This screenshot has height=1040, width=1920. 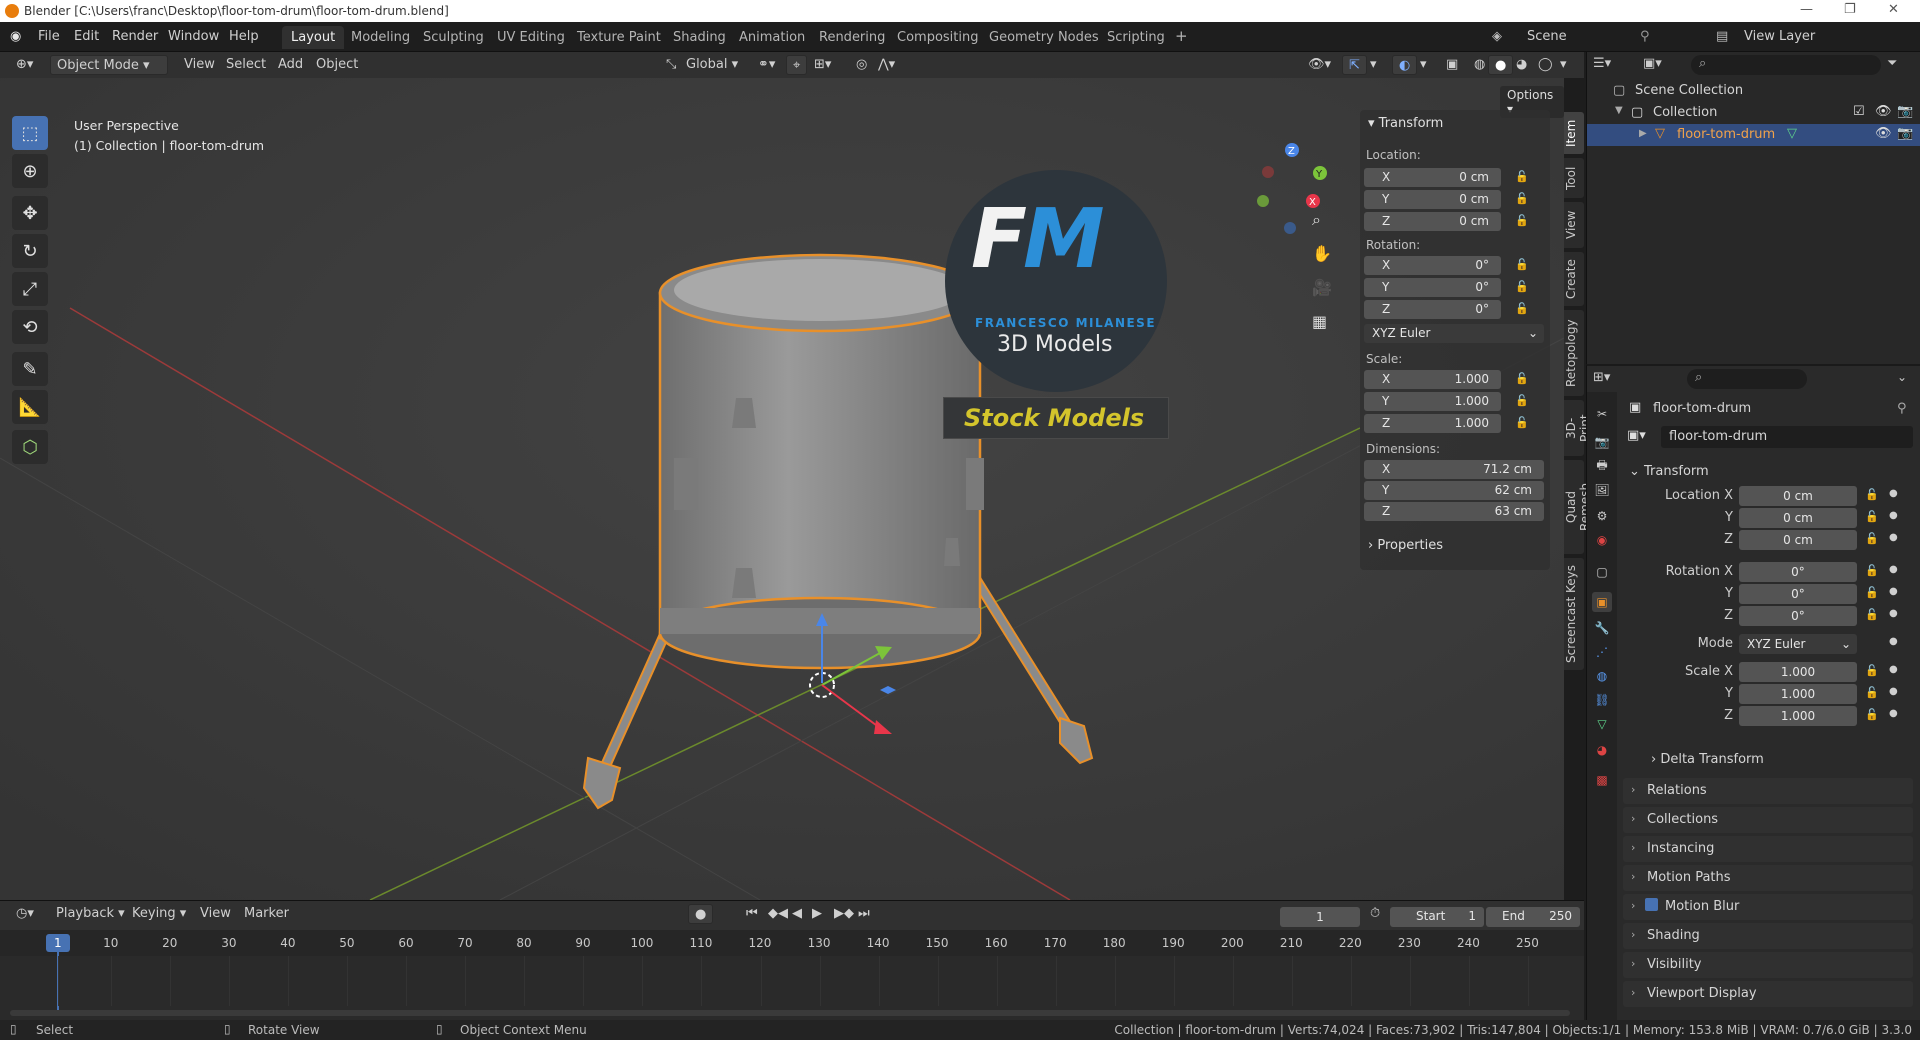 What do you see at coordinates (1437, 917) in the screenshot?
I see `start-frame-field: Start 1` at bounding box center [1437, 917].